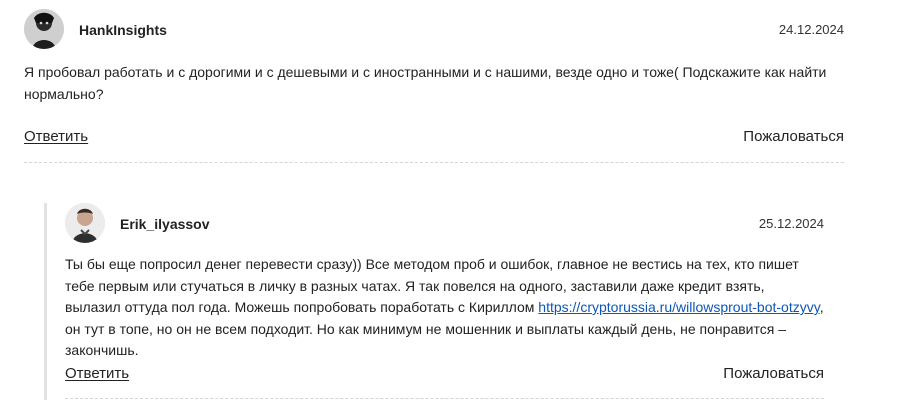 This screenshot has height=400, width=907. I want to click on reply-author: Erik_ilyassov, so click(165, 224).